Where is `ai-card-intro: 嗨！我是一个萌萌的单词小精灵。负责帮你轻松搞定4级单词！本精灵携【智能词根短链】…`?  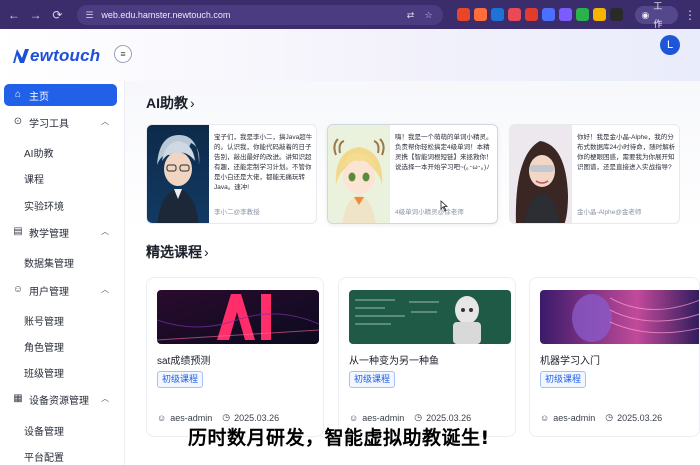
ai-card-intro: 嗨！我是一个萌萌的单词小精灵。负责帮你轻松搞定4级单词！本精灵携【智能词根短链】… is located at coordinates (444, 152).